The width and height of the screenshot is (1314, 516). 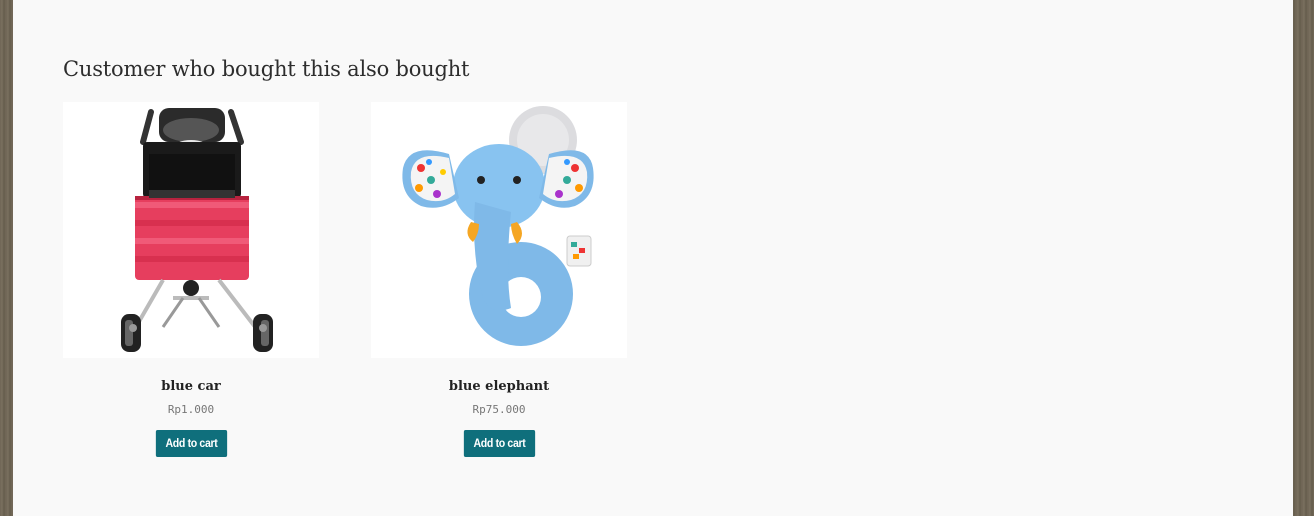 I want to click on elephant-image, so click(x=498, y=226).